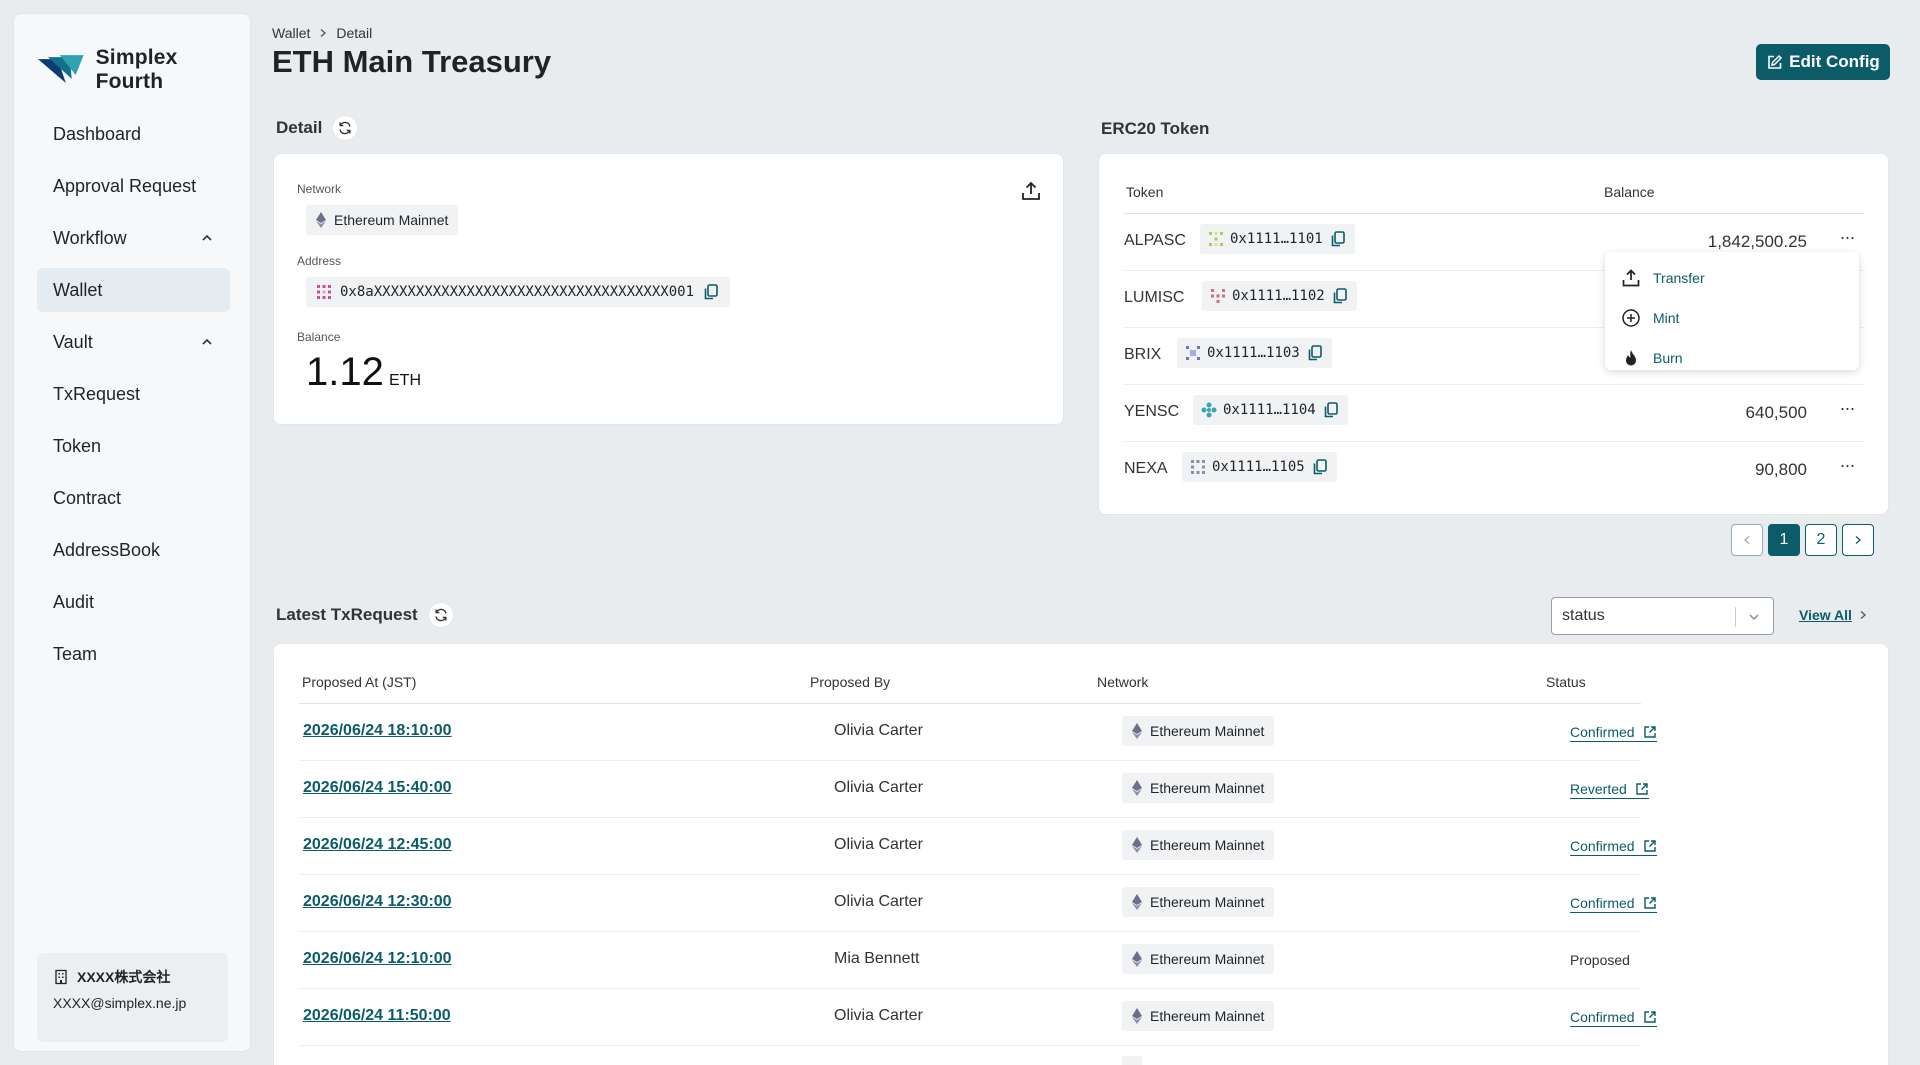 The width and height of the screenshot is (1920, 1065). What do you see at coordinates (1784, 540) in the screenshot?
I see `page-1-button: 1` at bounding box center [1784, 540].